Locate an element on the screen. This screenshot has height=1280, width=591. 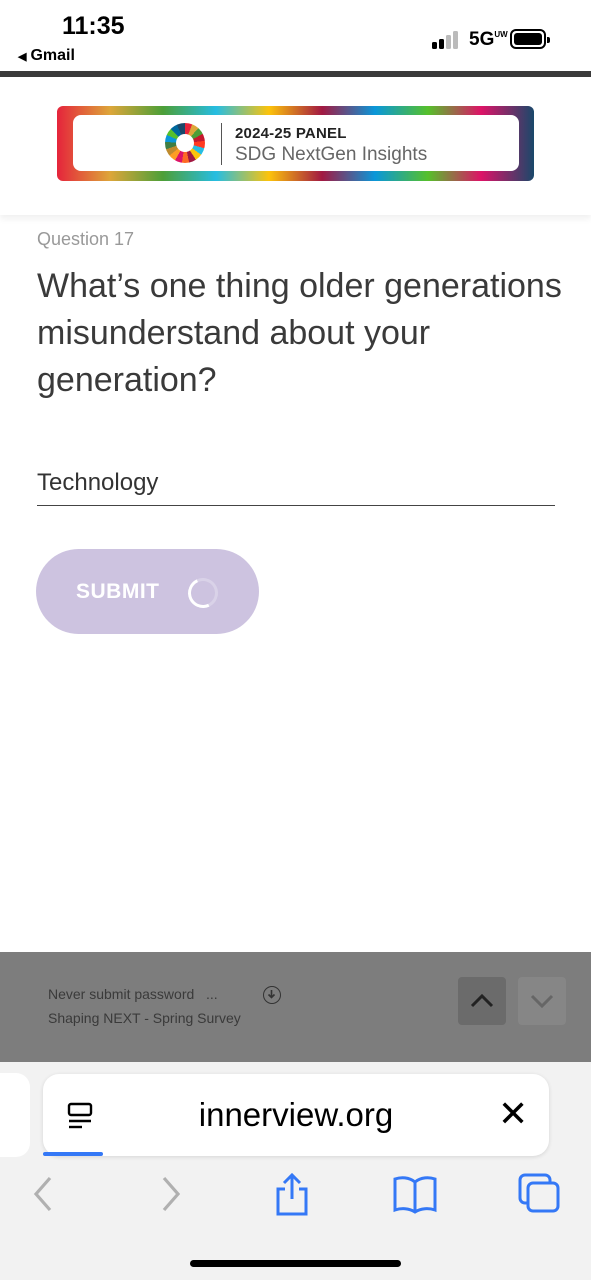
network-type: 5GUW is located at coordinates (488, 39).